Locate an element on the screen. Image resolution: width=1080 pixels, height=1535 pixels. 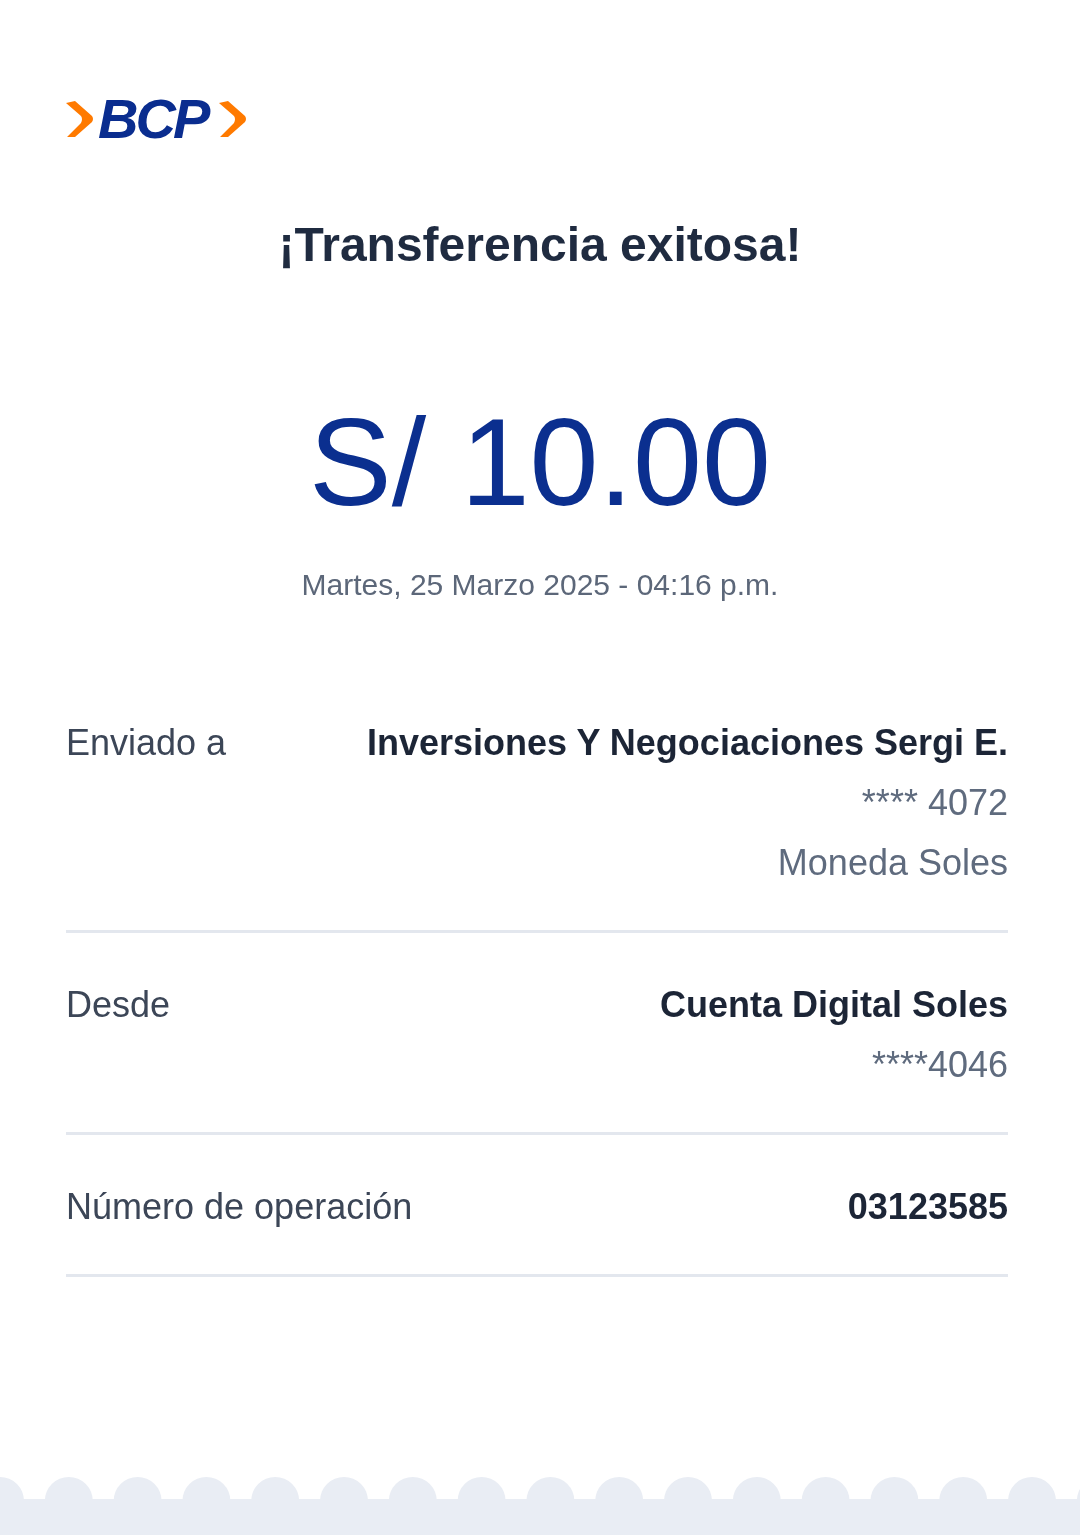
detail-label: Desde is located at coordinates (118, 1005).